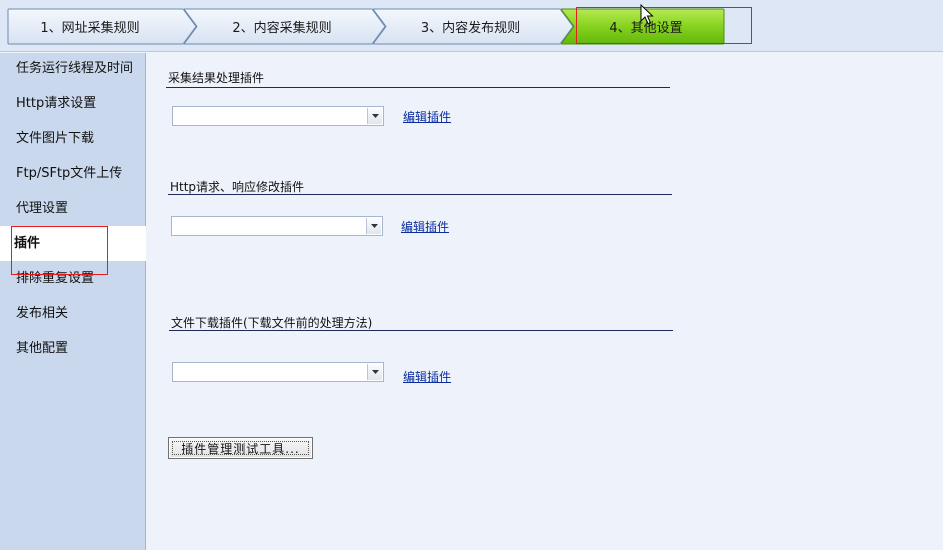 The height and width of the screenshot is (550, 943). What do you see at coordinates (216, 78) in the screenshot?
I see `section-title-result-plugin: 采集结果处理插件` at bounding box center [216, 78].